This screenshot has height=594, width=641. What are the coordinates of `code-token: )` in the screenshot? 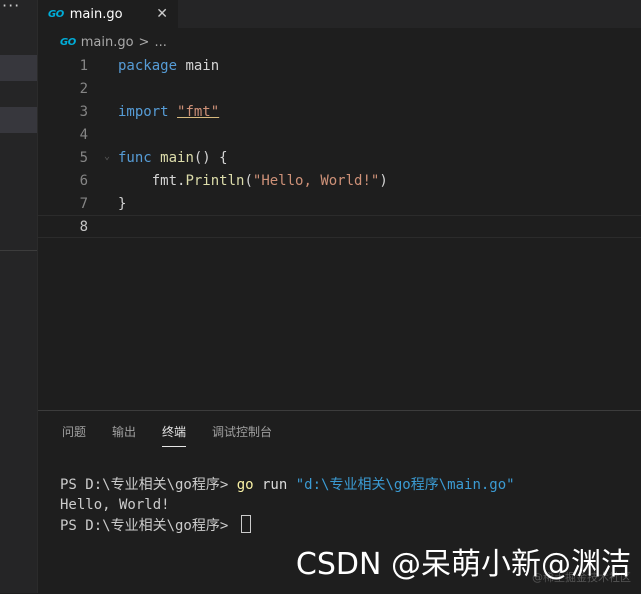 It's located at (383, 180).